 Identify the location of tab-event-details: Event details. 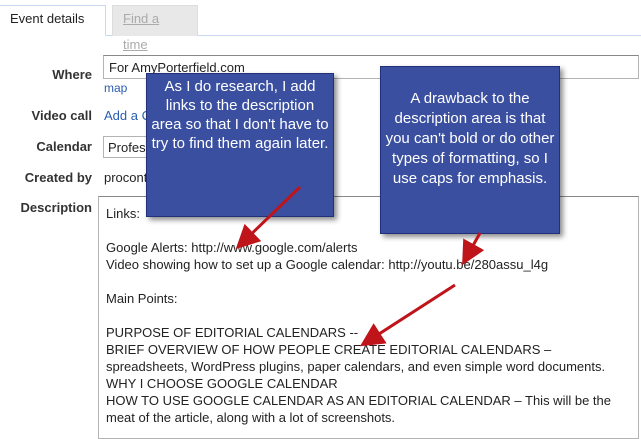
(53, 20).